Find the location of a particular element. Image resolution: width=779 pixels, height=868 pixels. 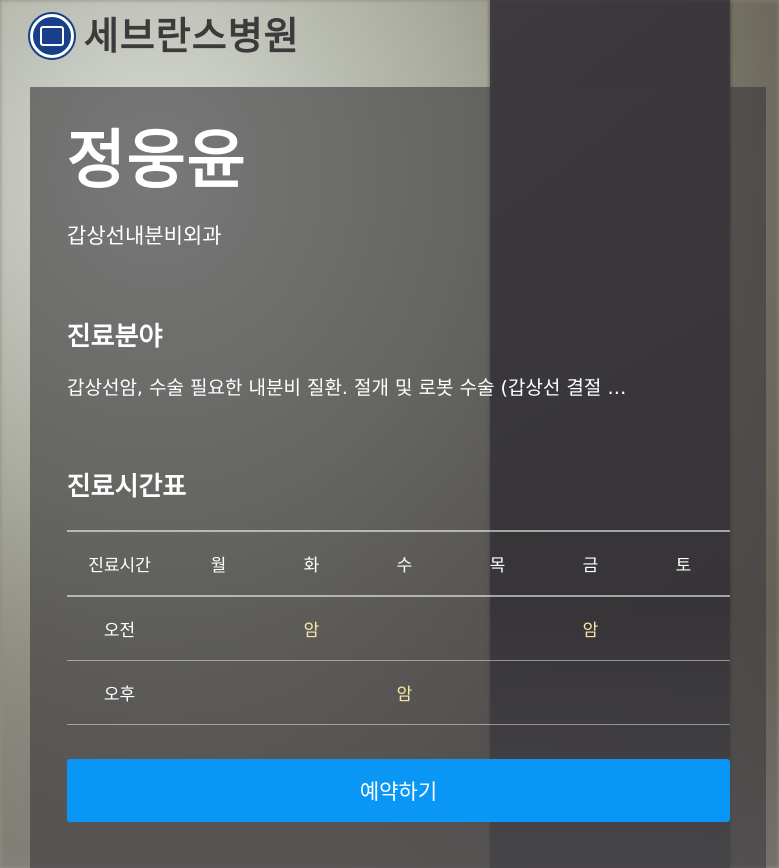

schedule-row-afternoon: 오후 암 is located at coordinates (398, 693).